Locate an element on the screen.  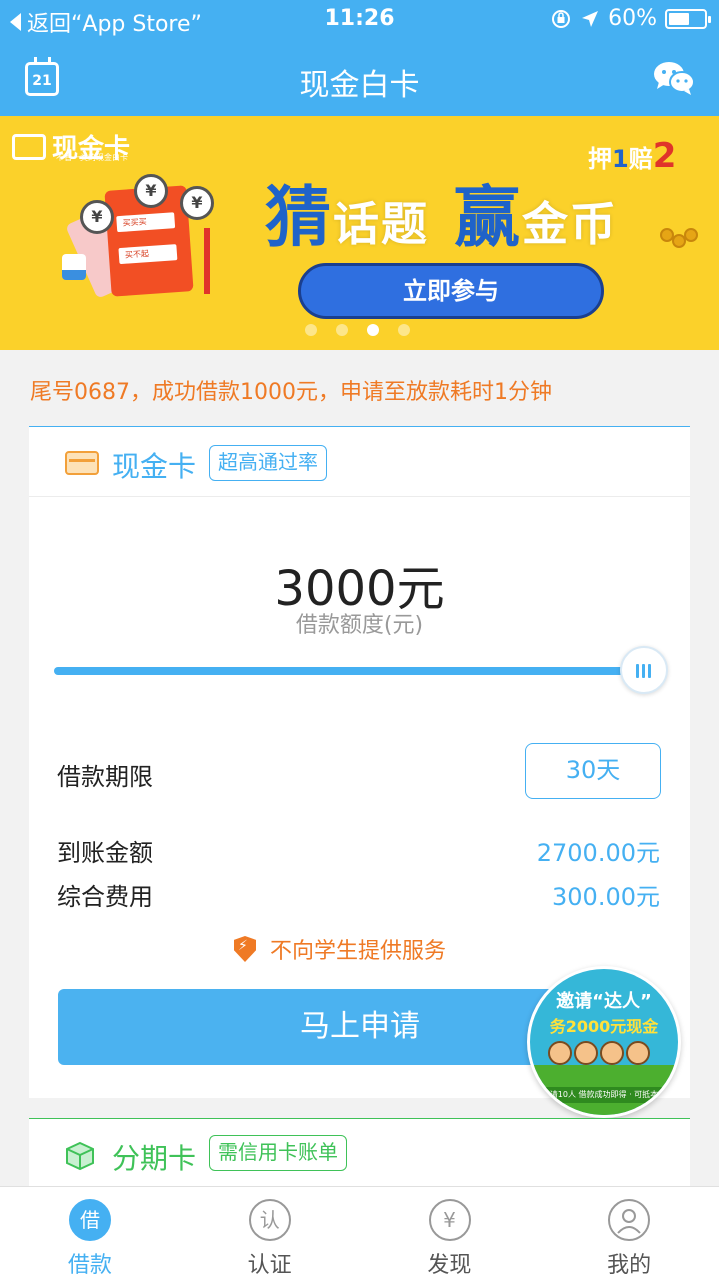
credit-bill-badge: 需信用卡账单 is located at coordinates (278, 1153).